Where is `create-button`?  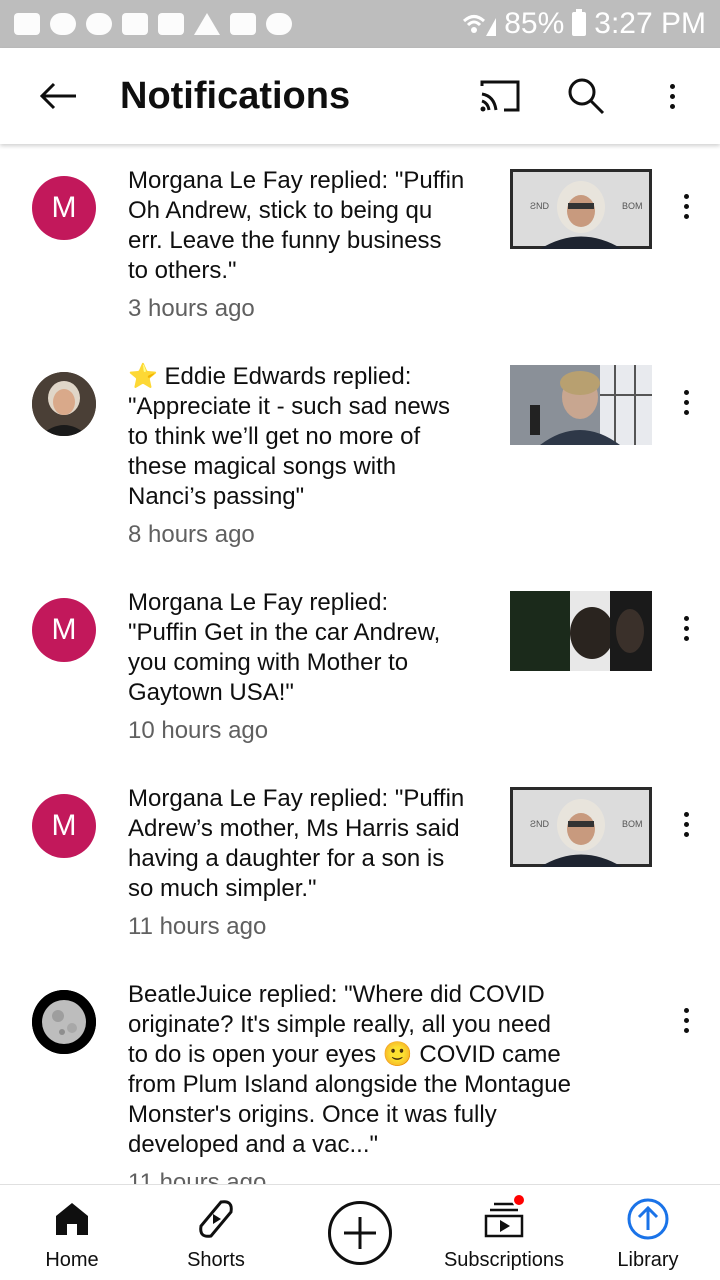 create-button is located at coordinates (360, 1233).